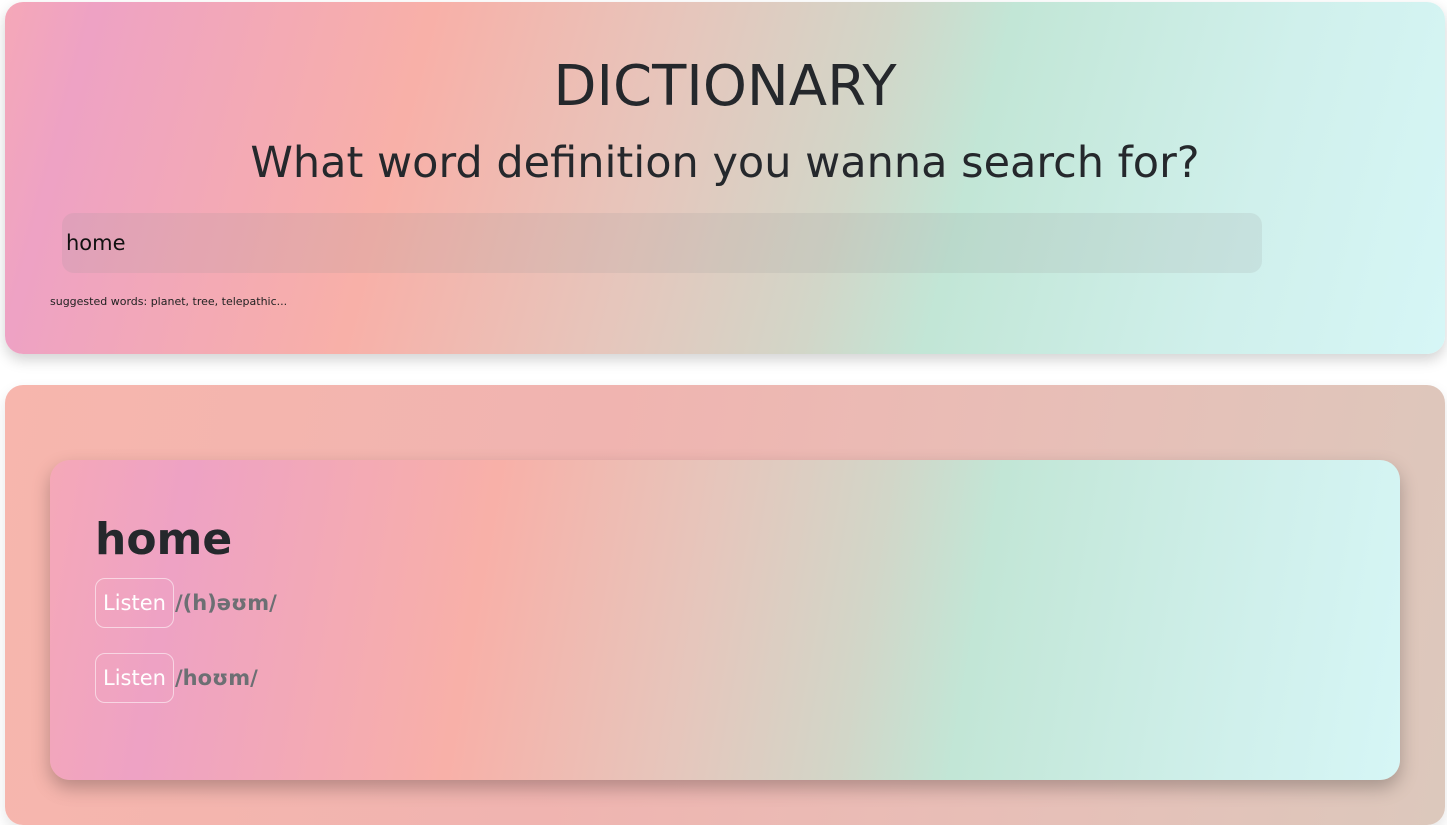 The image size is (1447, 825). I want to click on phonetic-row: Listen /(h)əʊm/, so click(186, 603).